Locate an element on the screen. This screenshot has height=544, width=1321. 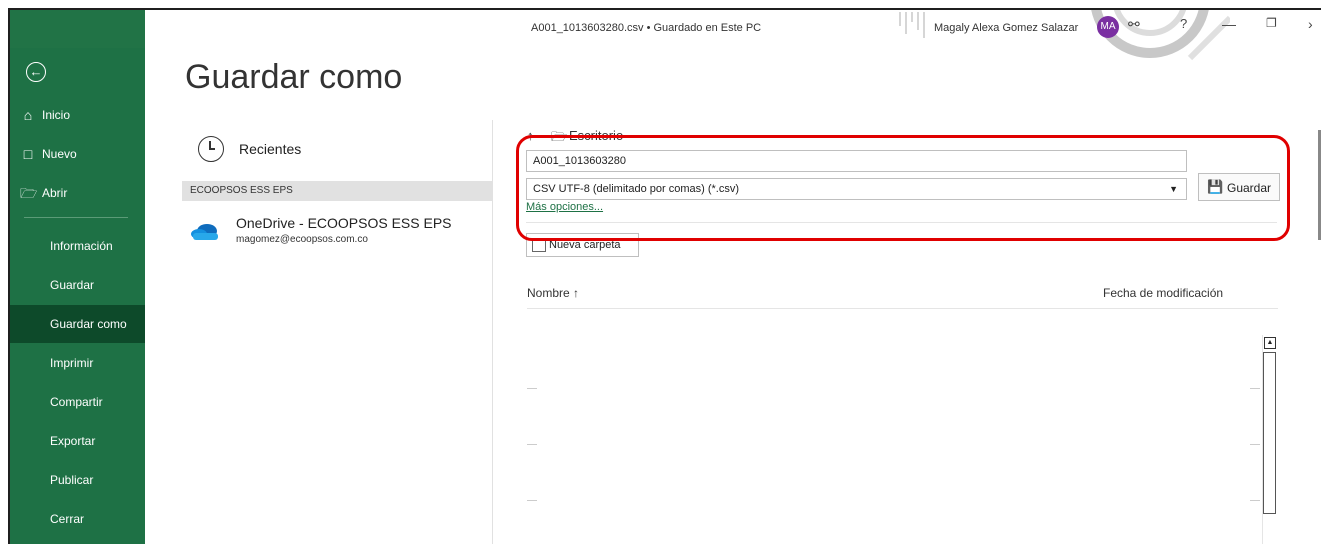
sidebar-item-guardar: Guardar is located at coordinates (77, 285).